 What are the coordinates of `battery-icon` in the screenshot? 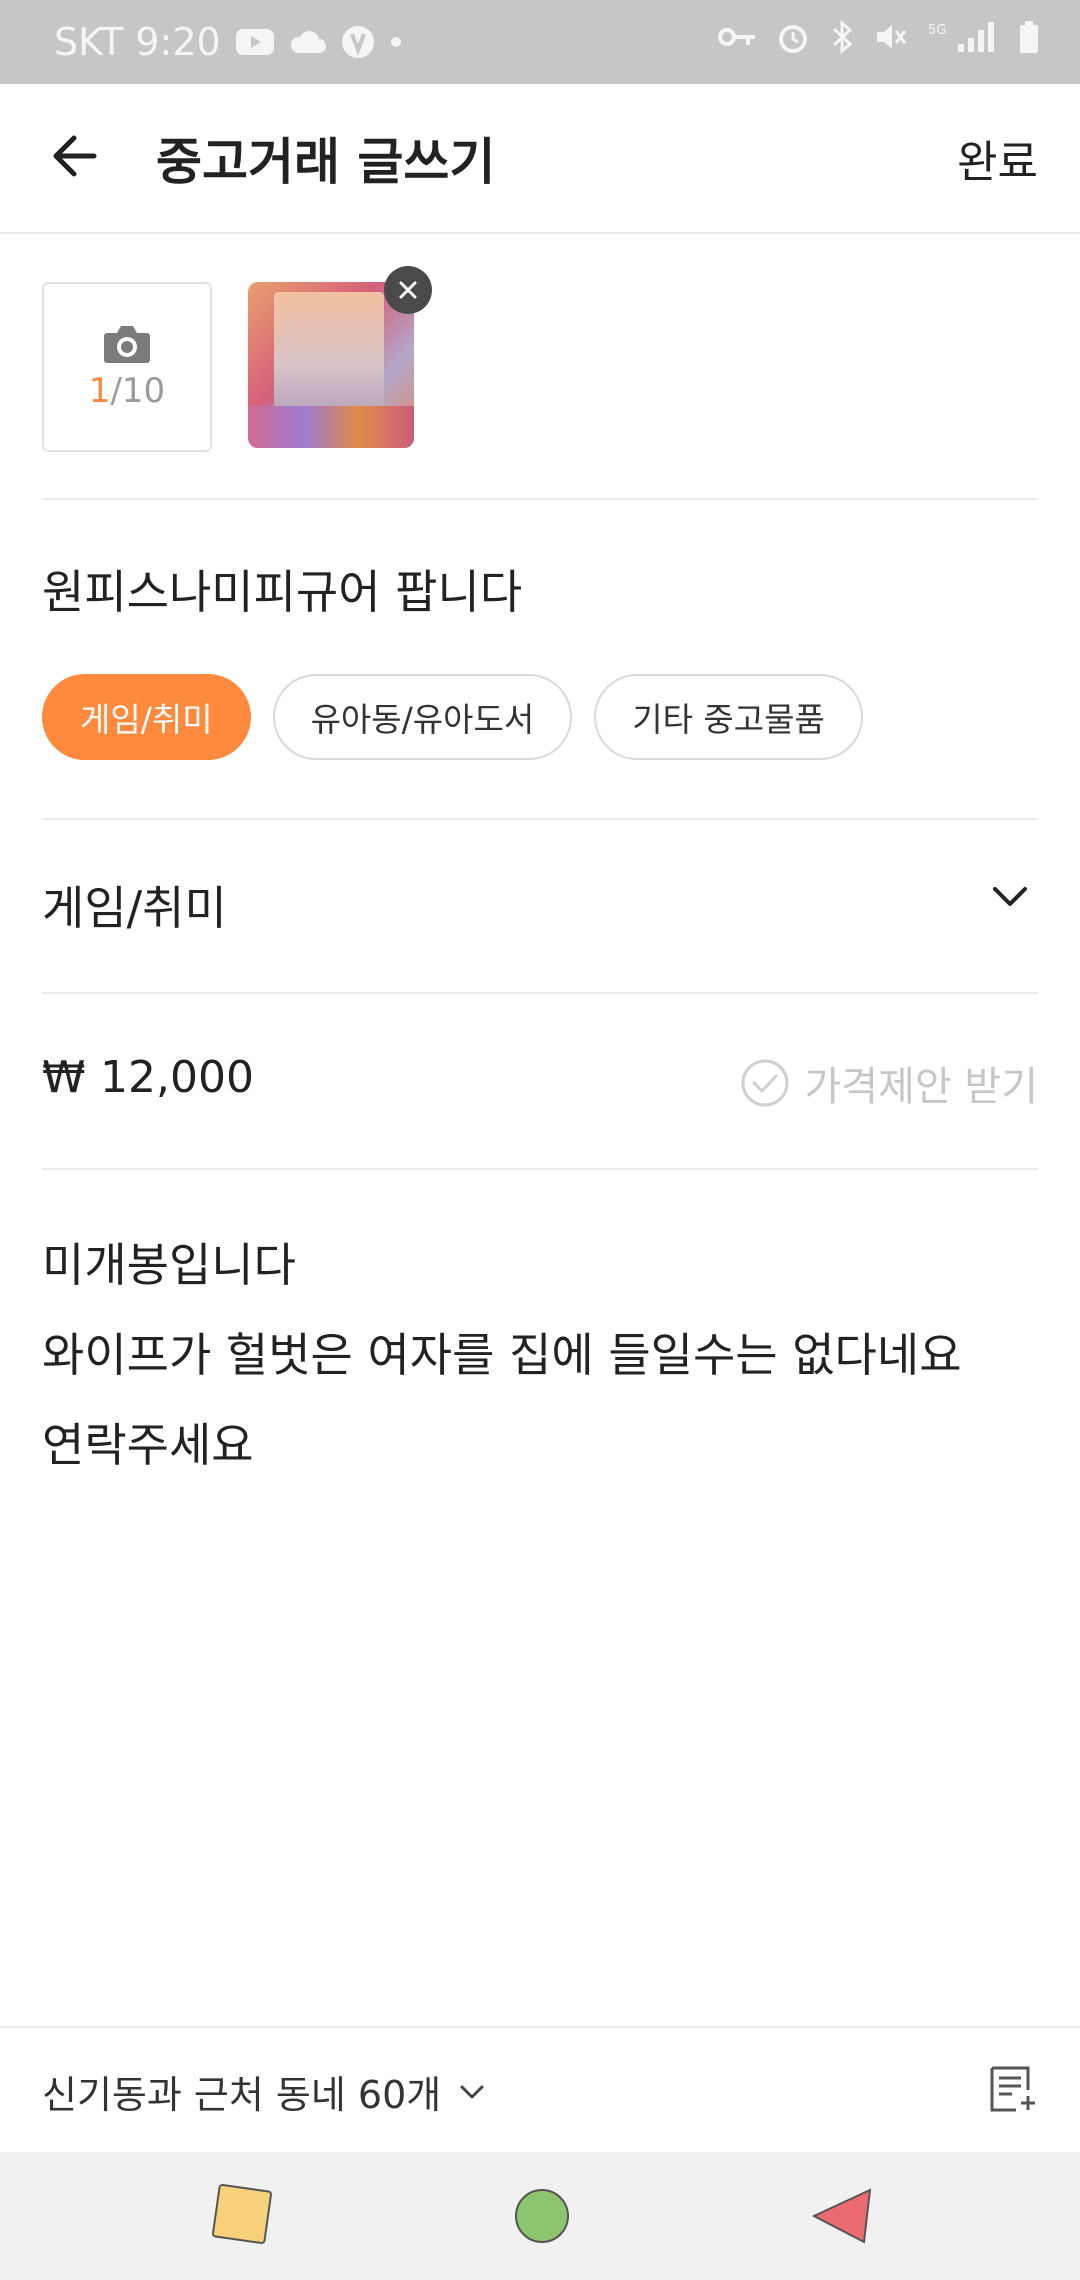 It's located at (1029, 37).